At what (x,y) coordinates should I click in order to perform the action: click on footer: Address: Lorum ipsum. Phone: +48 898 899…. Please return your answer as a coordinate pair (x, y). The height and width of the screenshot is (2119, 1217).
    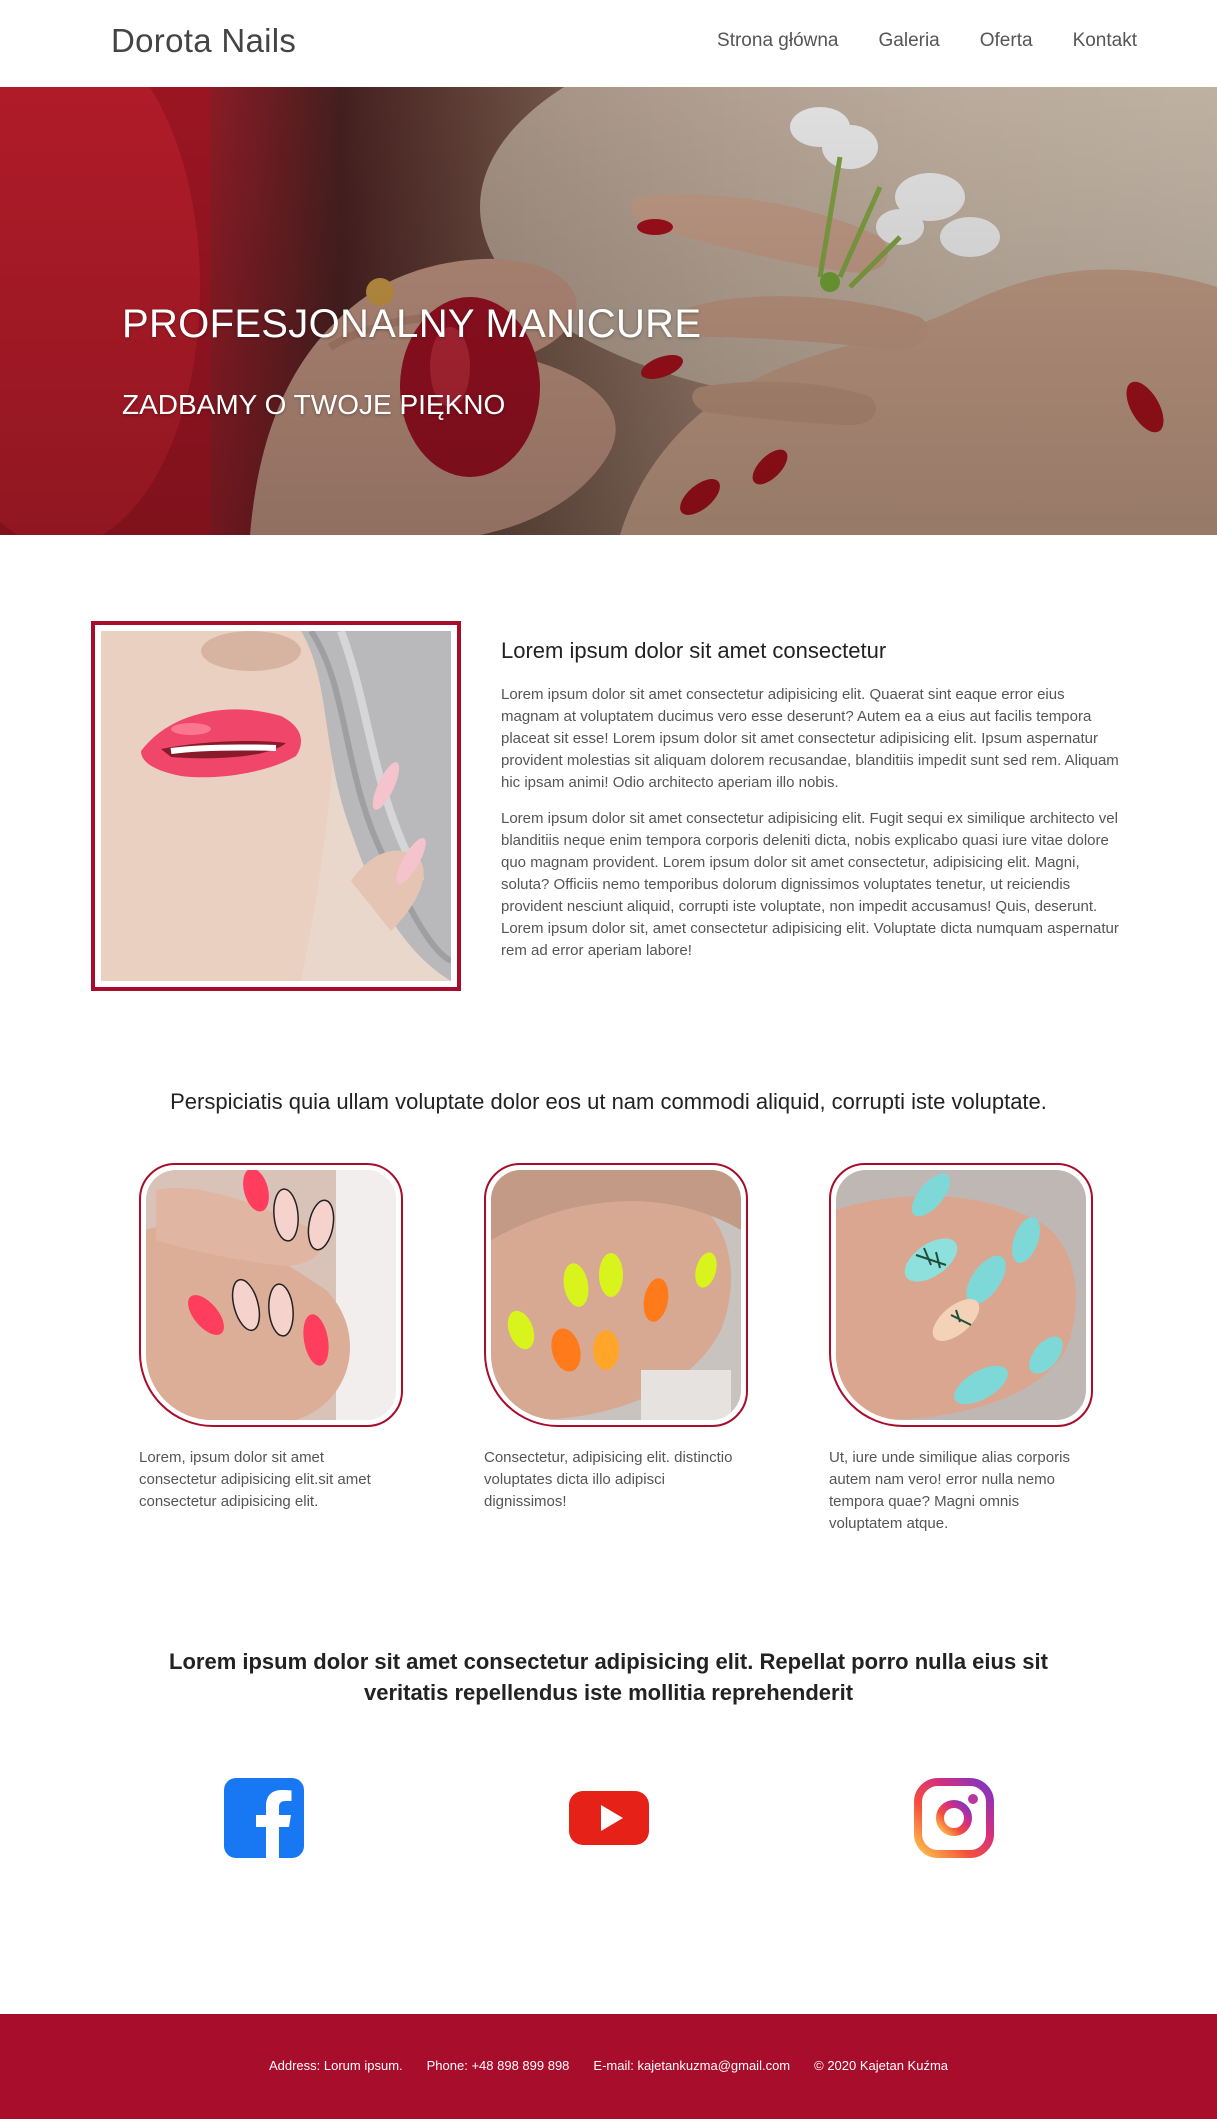
    Looking at the image, I should click on (608, 2066).